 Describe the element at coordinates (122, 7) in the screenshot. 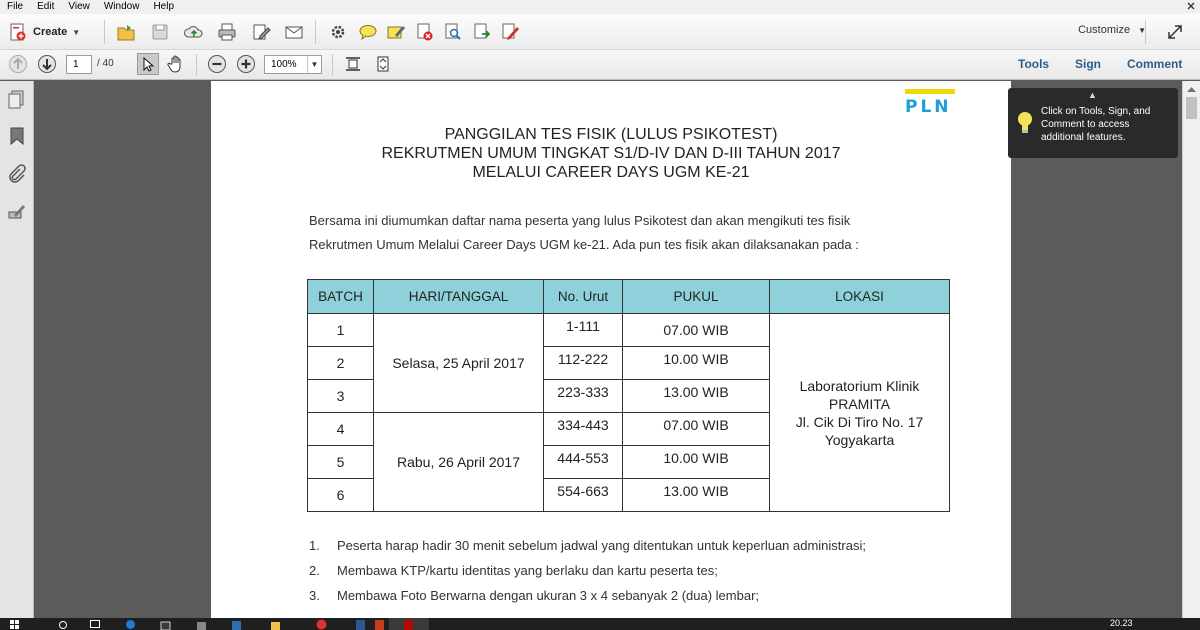

I see `menu-window: Window` at that location.